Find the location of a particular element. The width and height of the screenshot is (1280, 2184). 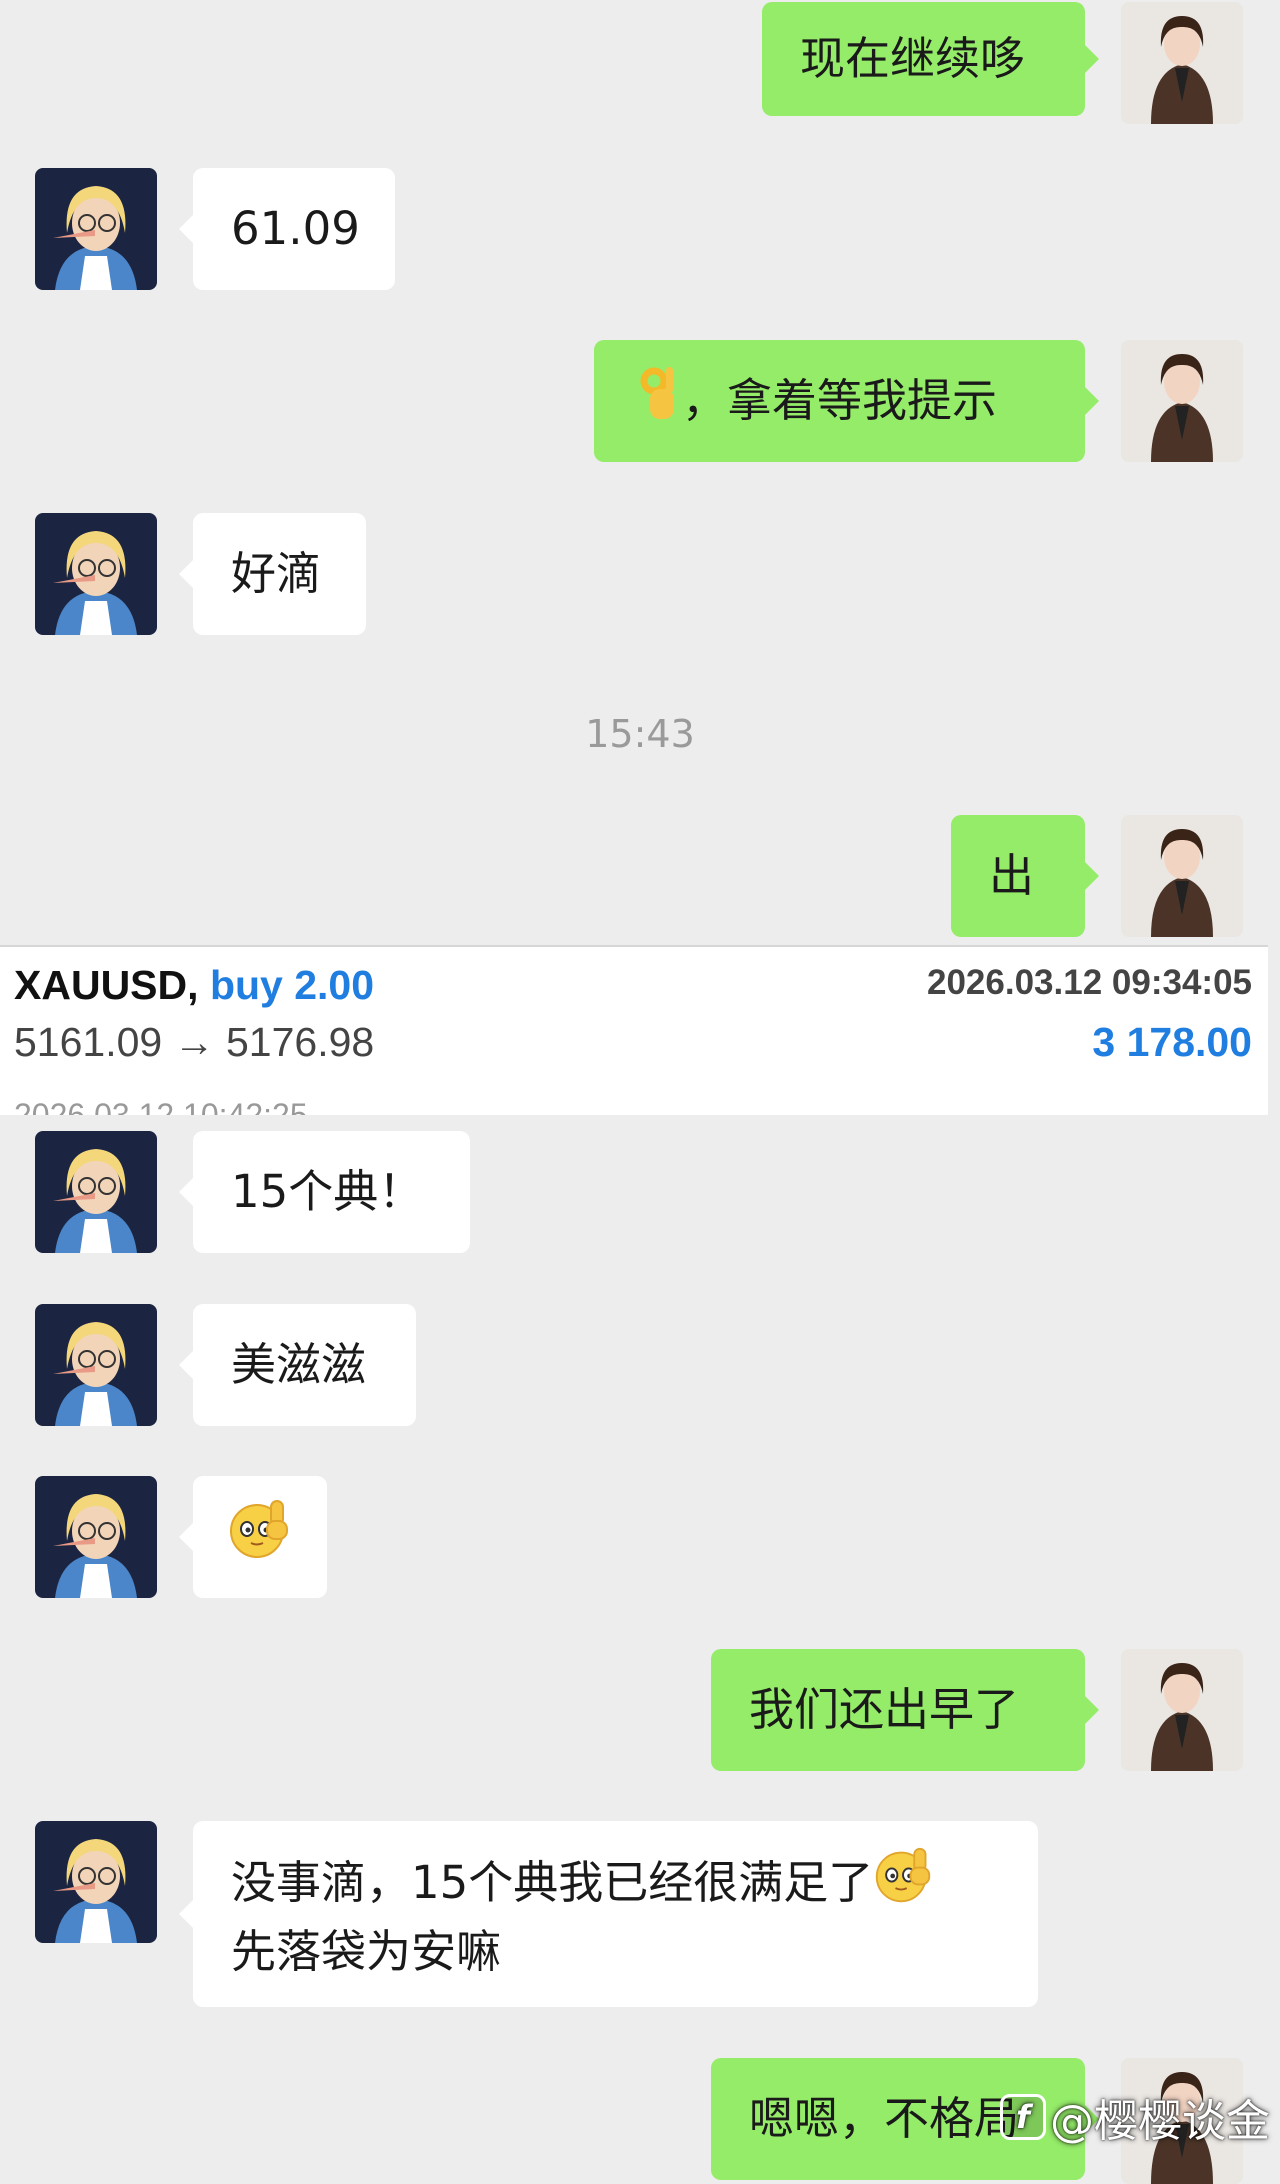

message-bubble-incoming: 好滴 is located at coordinates (272, 574).